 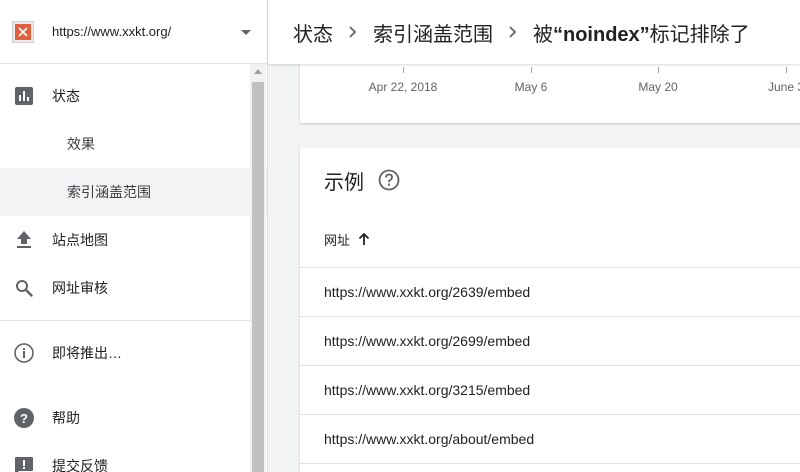 What do you see at coordinates (389, 180) in the screenshot?
I see `help-circle-icon` at bounding box center [389, 180].